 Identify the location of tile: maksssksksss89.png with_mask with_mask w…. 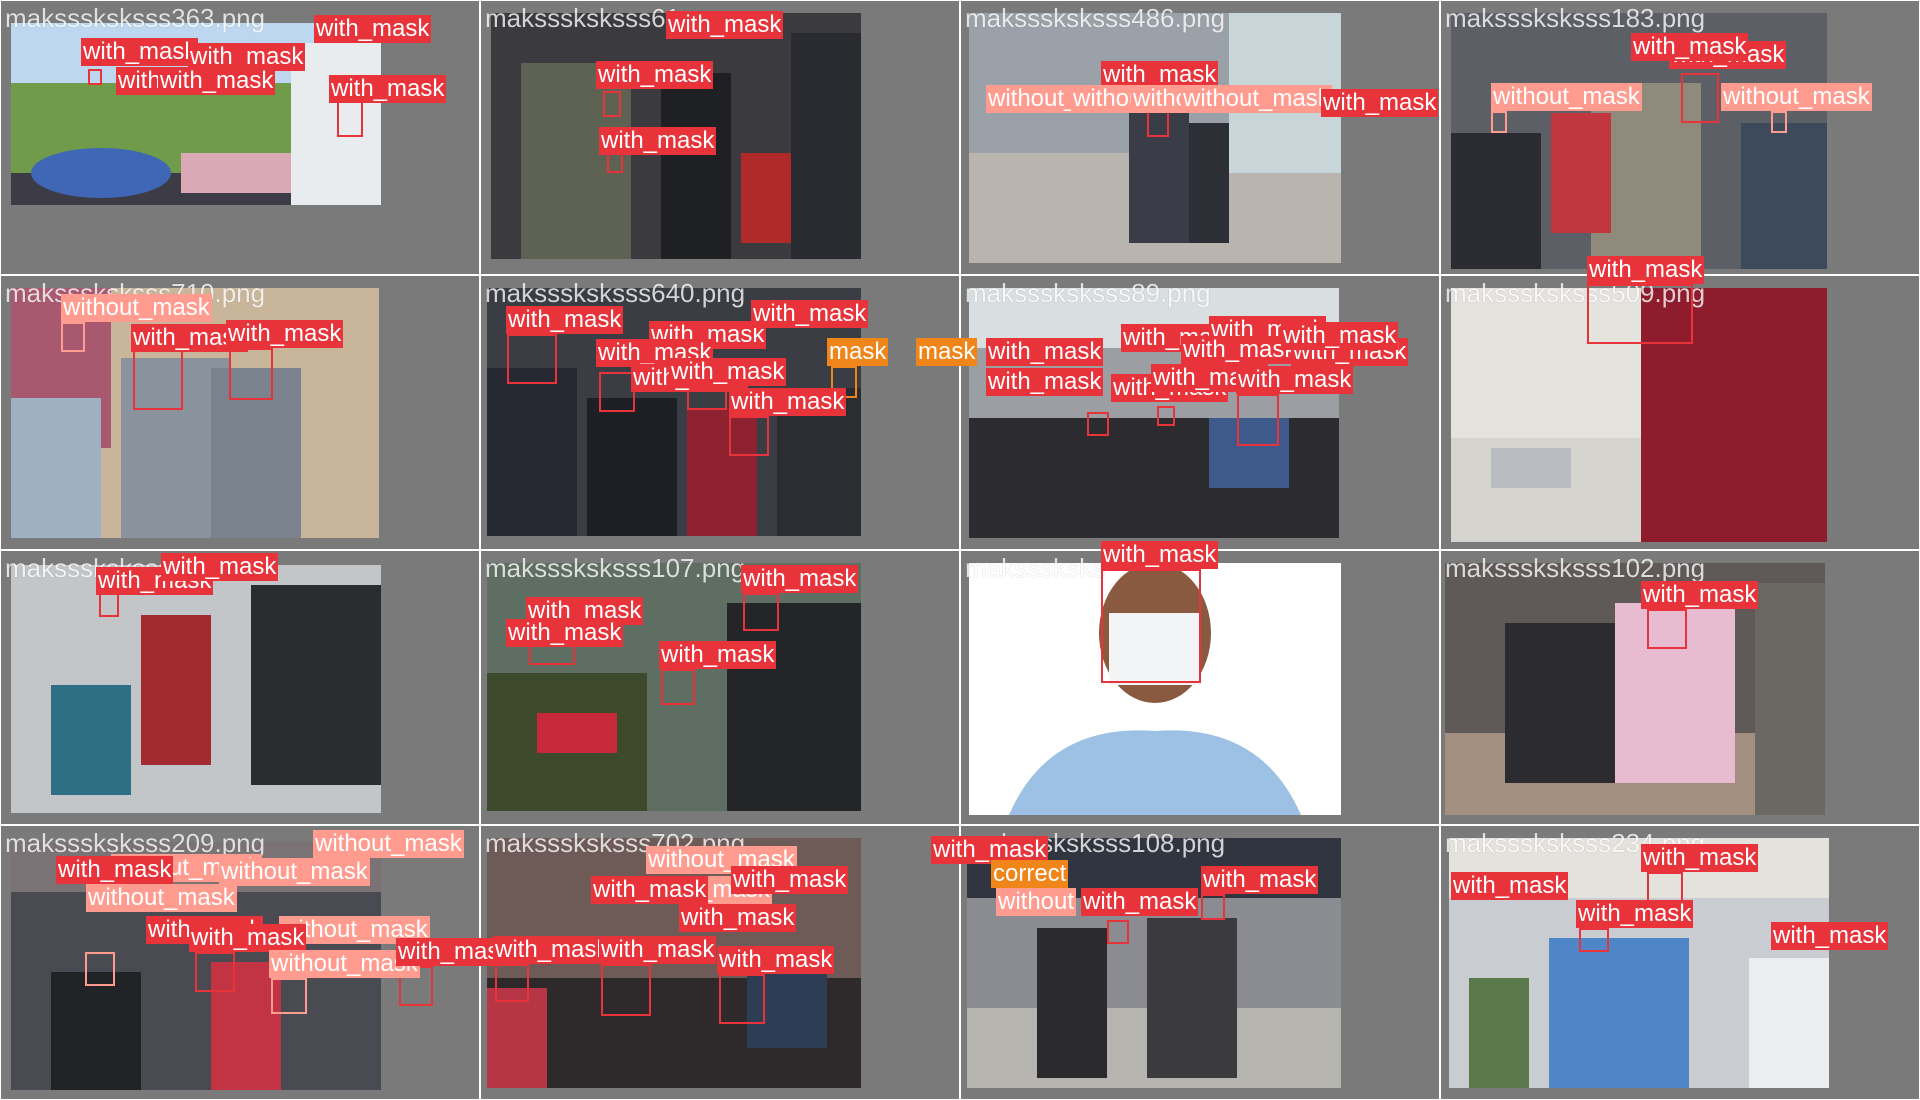
(1178, 412).